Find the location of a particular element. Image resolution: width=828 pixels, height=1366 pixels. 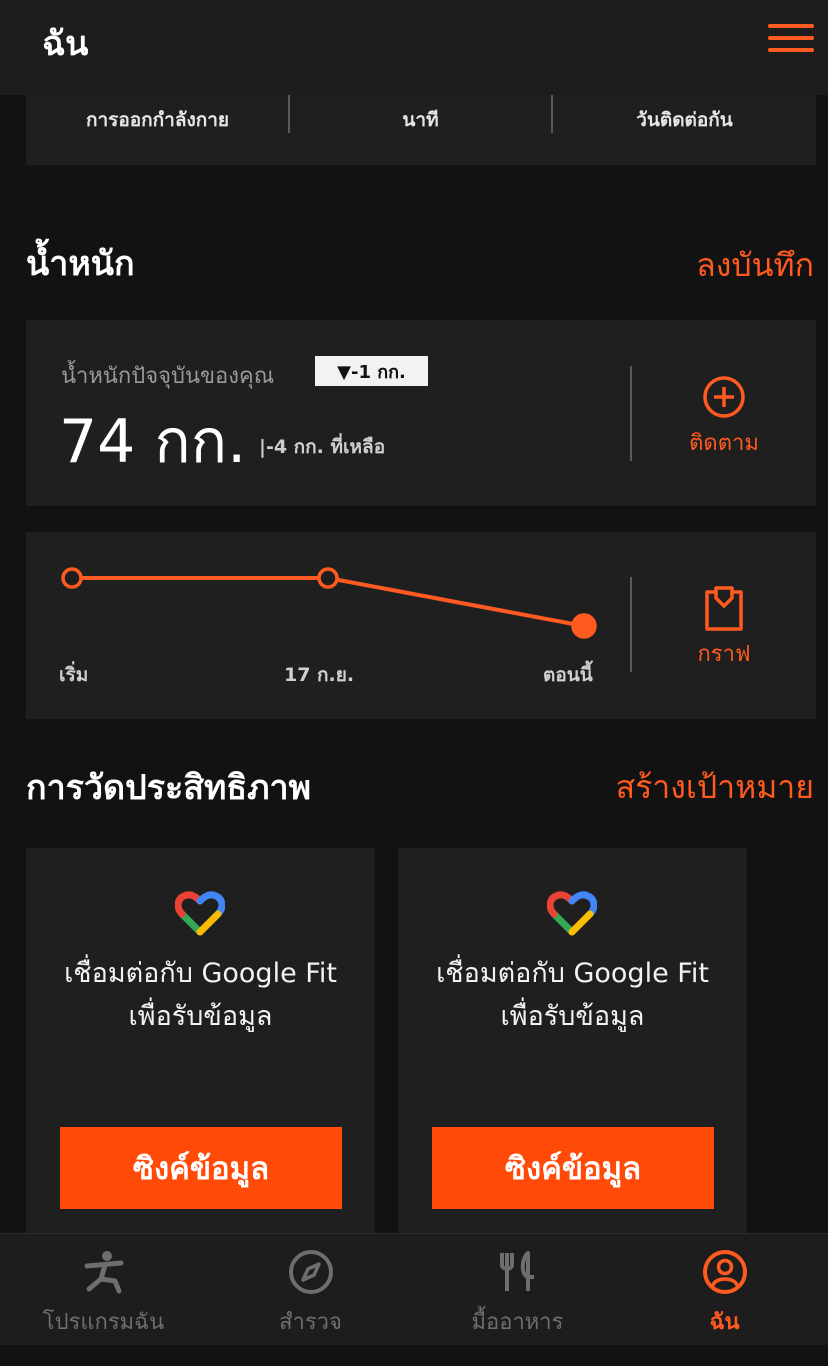

page-title: ฉัน is located at coordinates (65, 44).